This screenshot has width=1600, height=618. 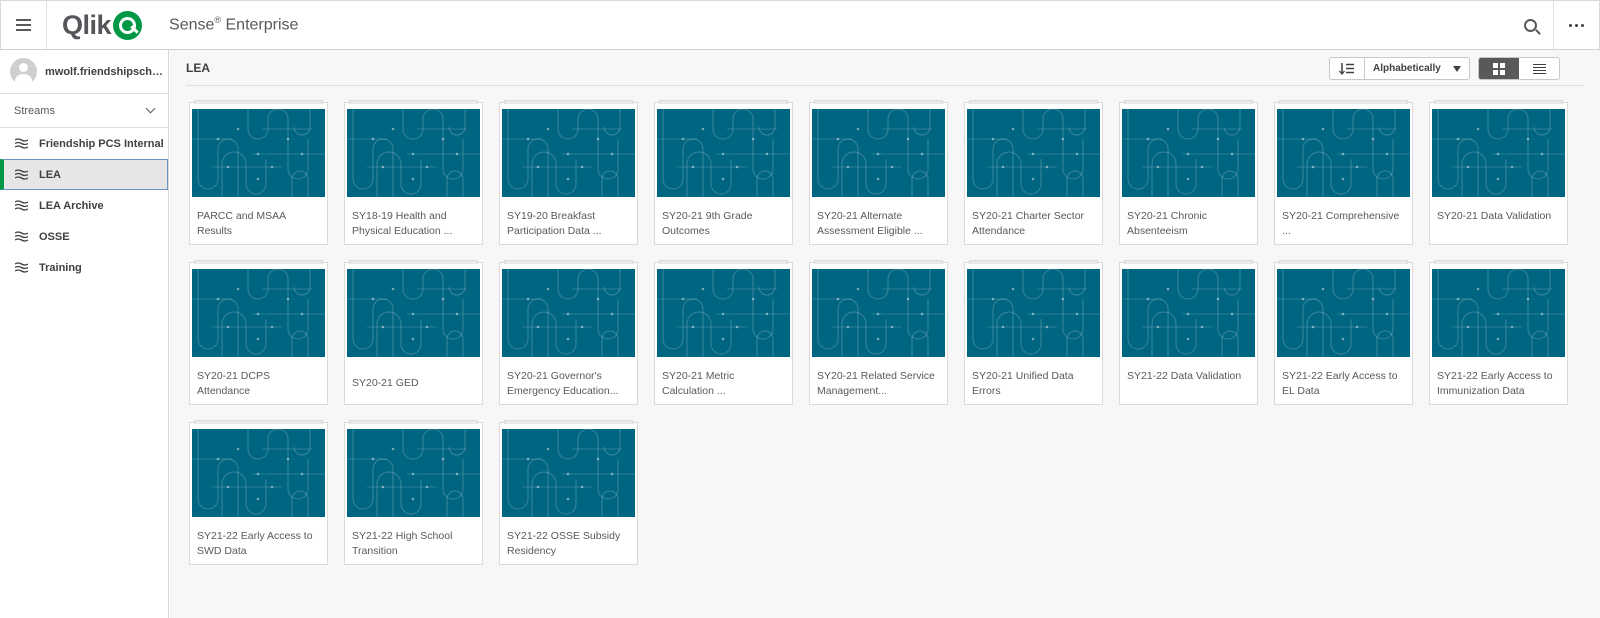 I want to click on more-icon, so click(x=1576, y=25).